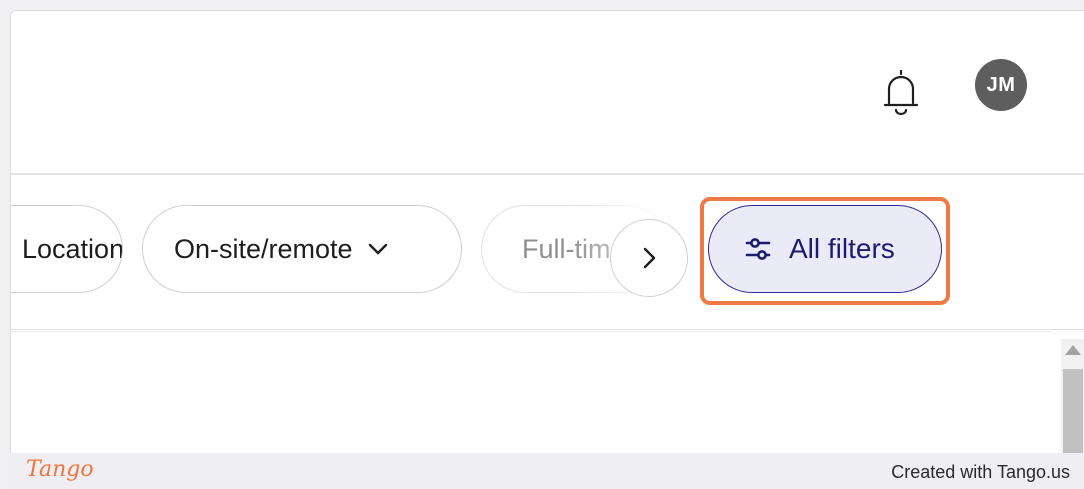 The width and height of the screenshot is (1084, 489). What do you see at coordinates (758, 249) in the screenshot?
I see `sliders-icon` at bounding box center [758, 249].